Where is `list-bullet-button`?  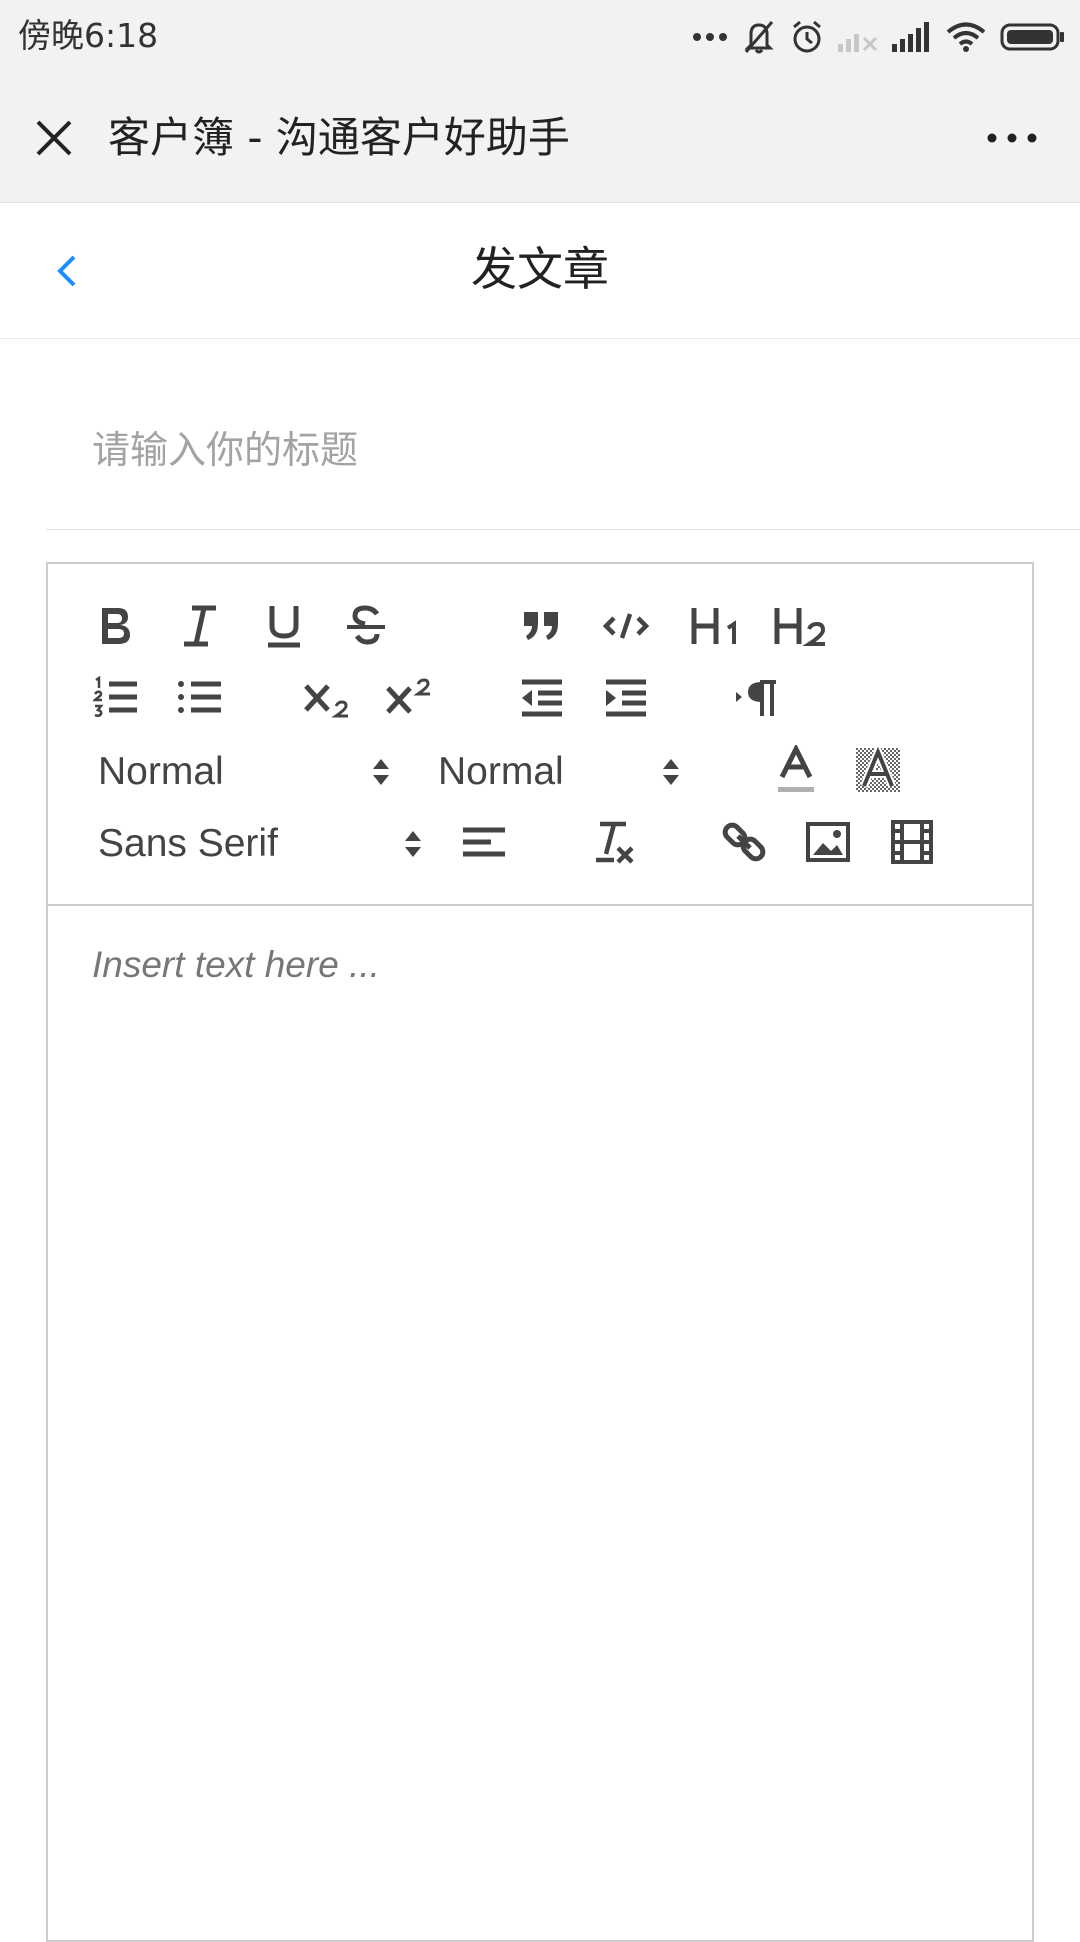
list-bullet-button is located at coordinates (200, 698).